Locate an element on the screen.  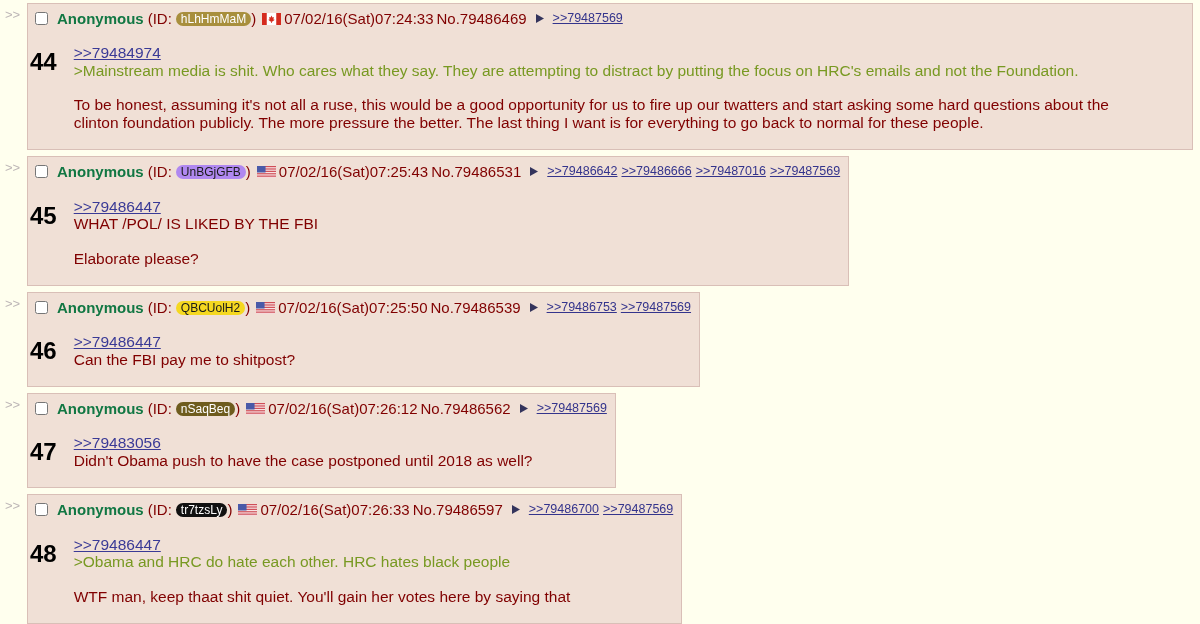
poster-id-tag: nSaqBeq is located at coordinates (205, 408).